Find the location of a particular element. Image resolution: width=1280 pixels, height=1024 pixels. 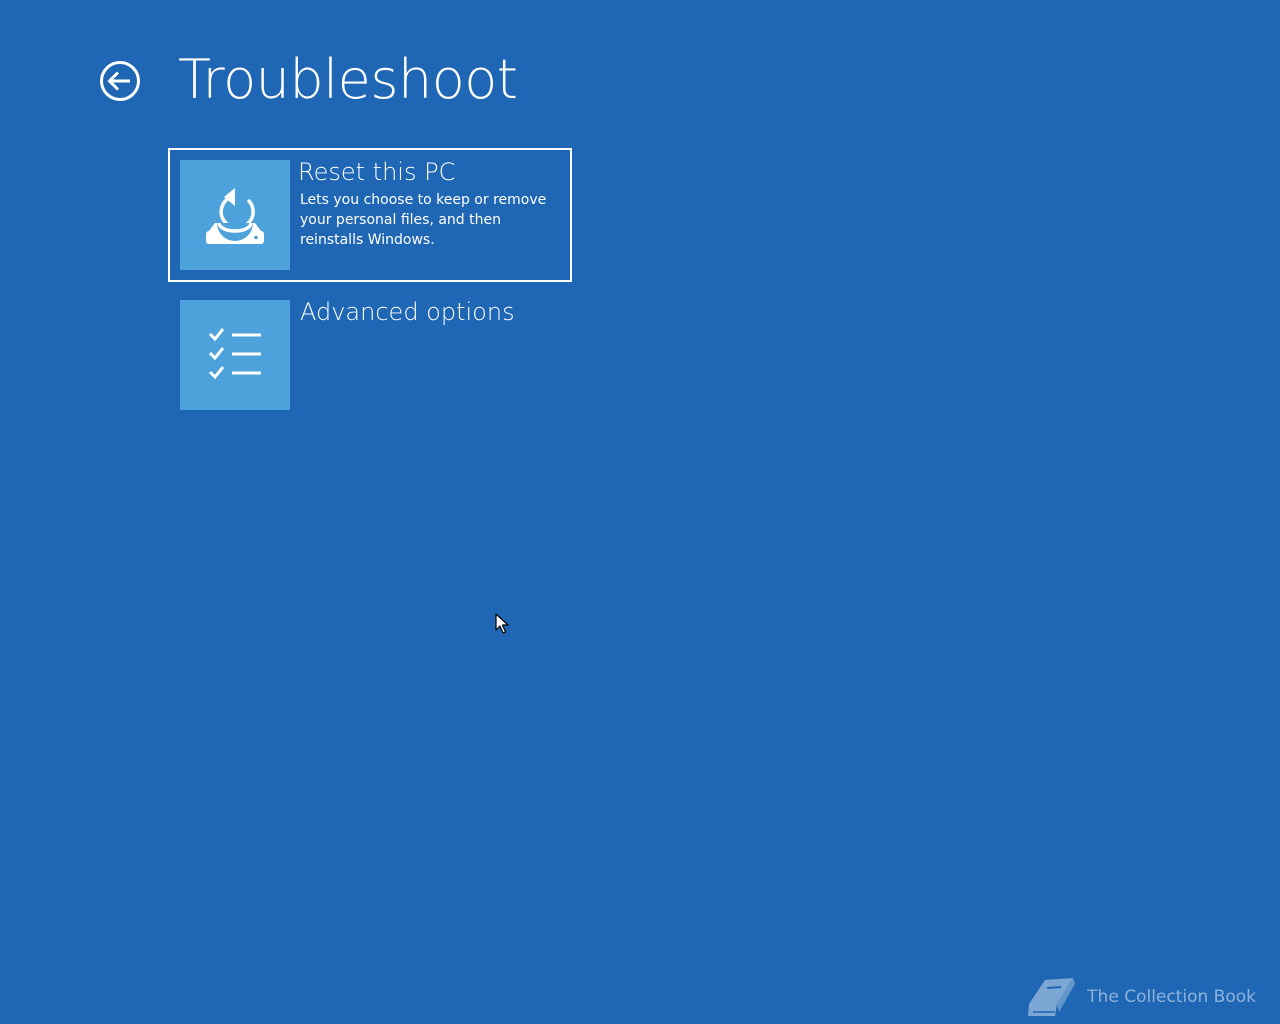

back-button is located at coordinates (120, 81).